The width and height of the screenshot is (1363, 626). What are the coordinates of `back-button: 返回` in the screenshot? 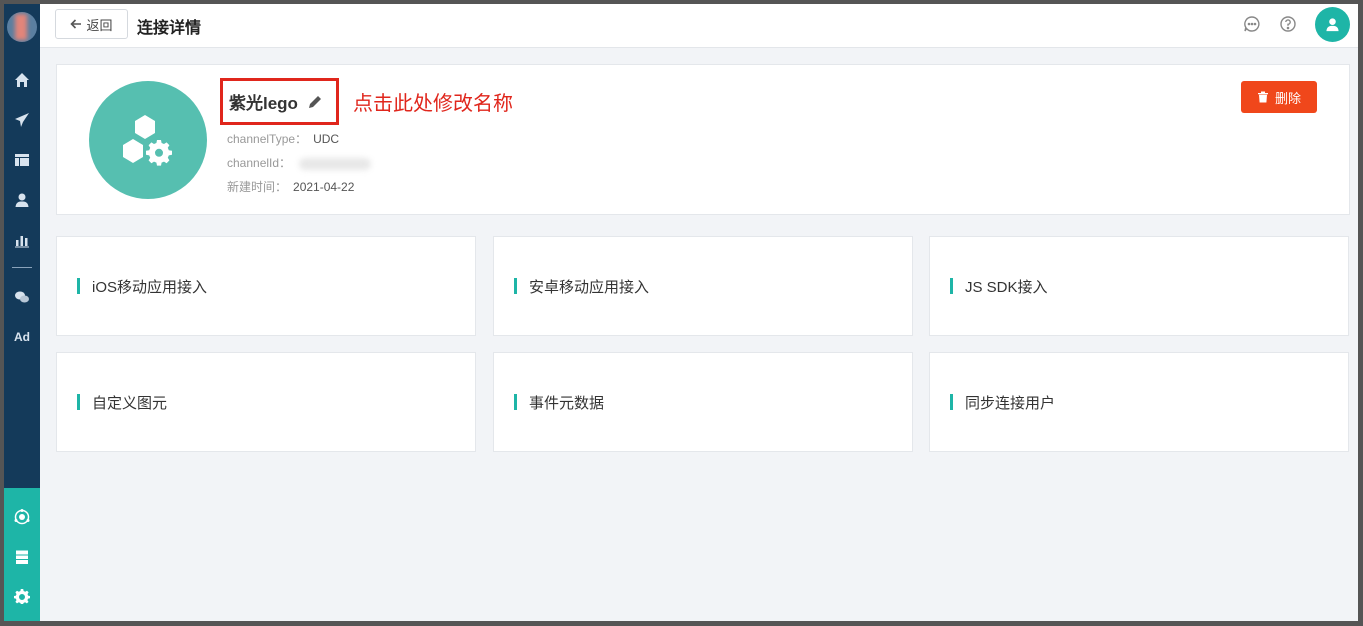 It's located at (91, 24).